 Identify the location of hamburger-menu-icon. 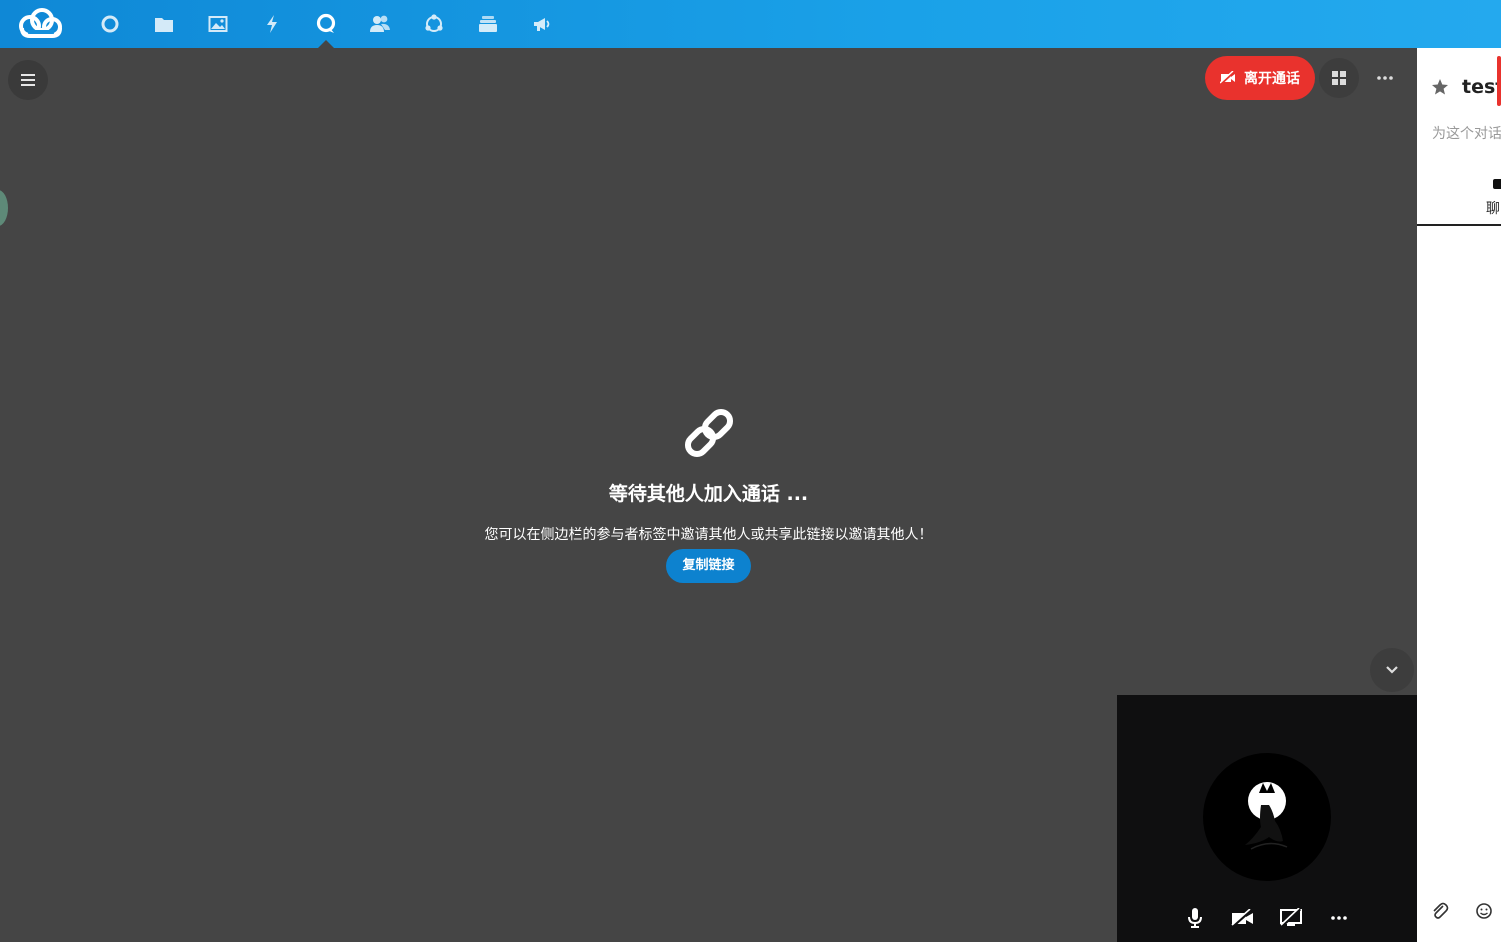
(28, 80).